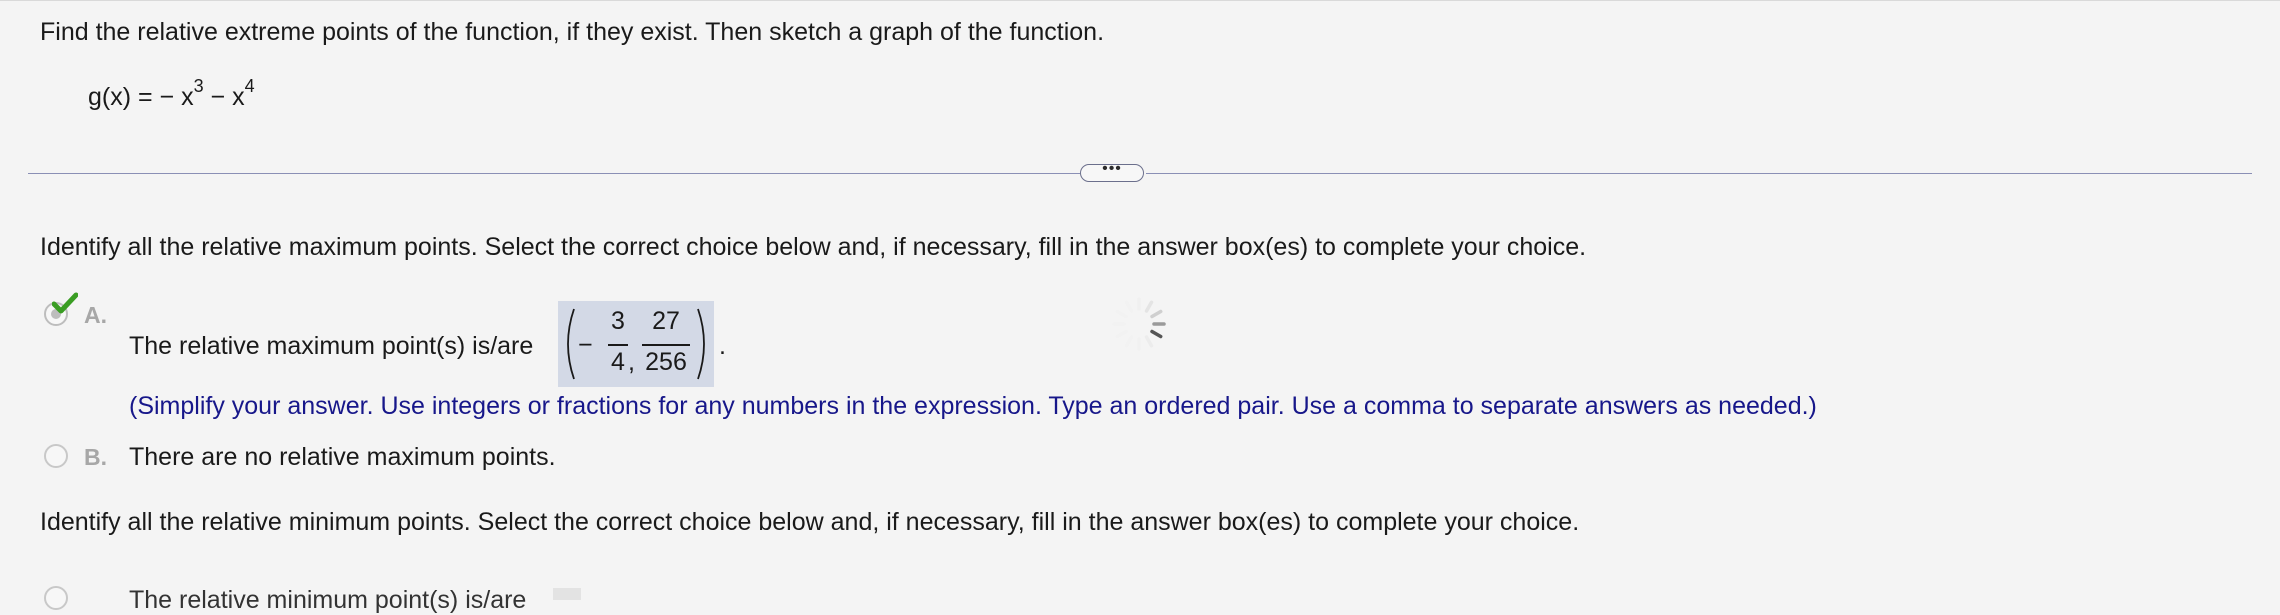  I want to click on expand-more-button: •••, so click(1112, 171).